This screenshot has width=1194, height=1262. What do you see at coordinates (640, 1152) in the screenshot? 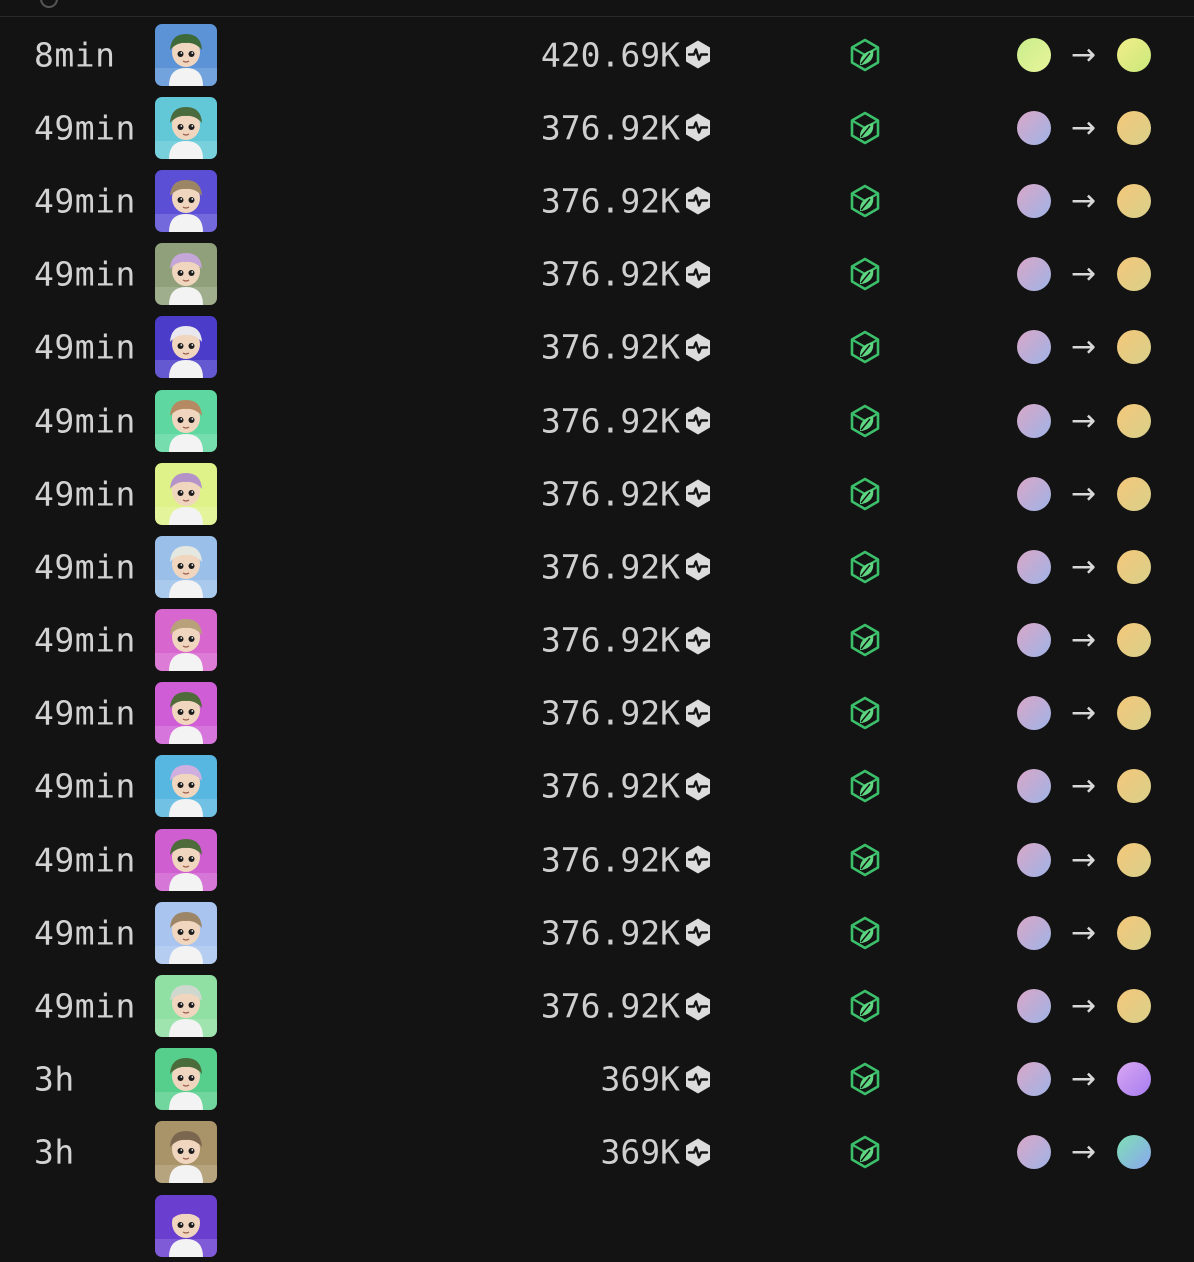
I see `price-value: 369K` at bounding box center [640, 1152].